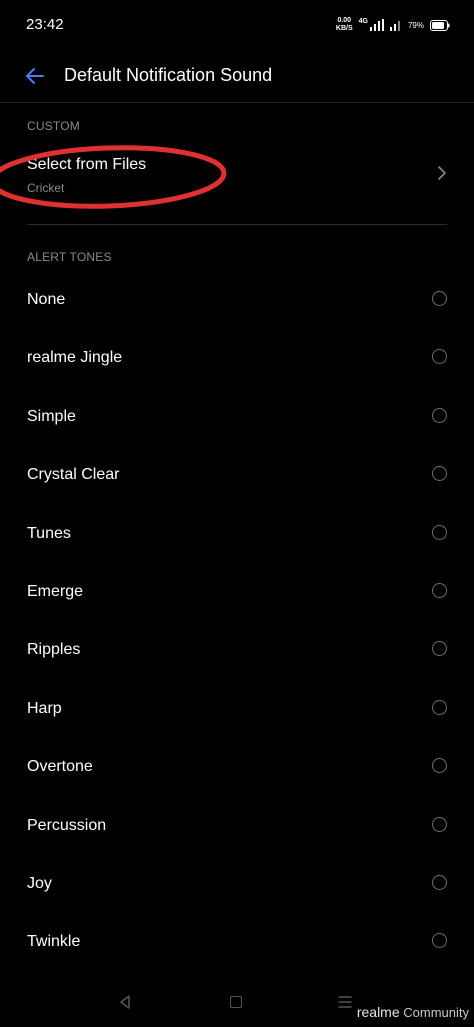  Describe the element at coordinates (73, 475) in the screenshot. I see `tone-label: Crystal Clear` at that location.